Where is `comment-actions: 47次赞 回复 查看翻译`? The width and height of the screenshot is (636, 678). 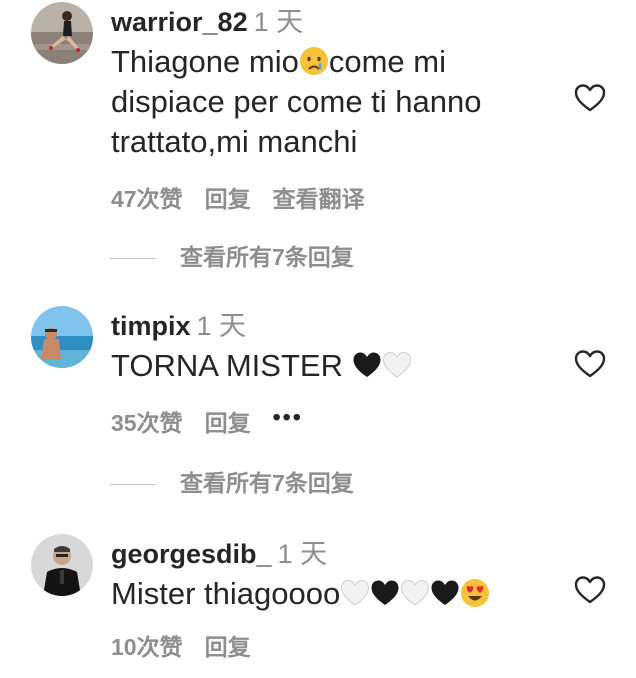 comment-actions: 47次赞 回复 查看翻译 is located at coordinates (338, 199).